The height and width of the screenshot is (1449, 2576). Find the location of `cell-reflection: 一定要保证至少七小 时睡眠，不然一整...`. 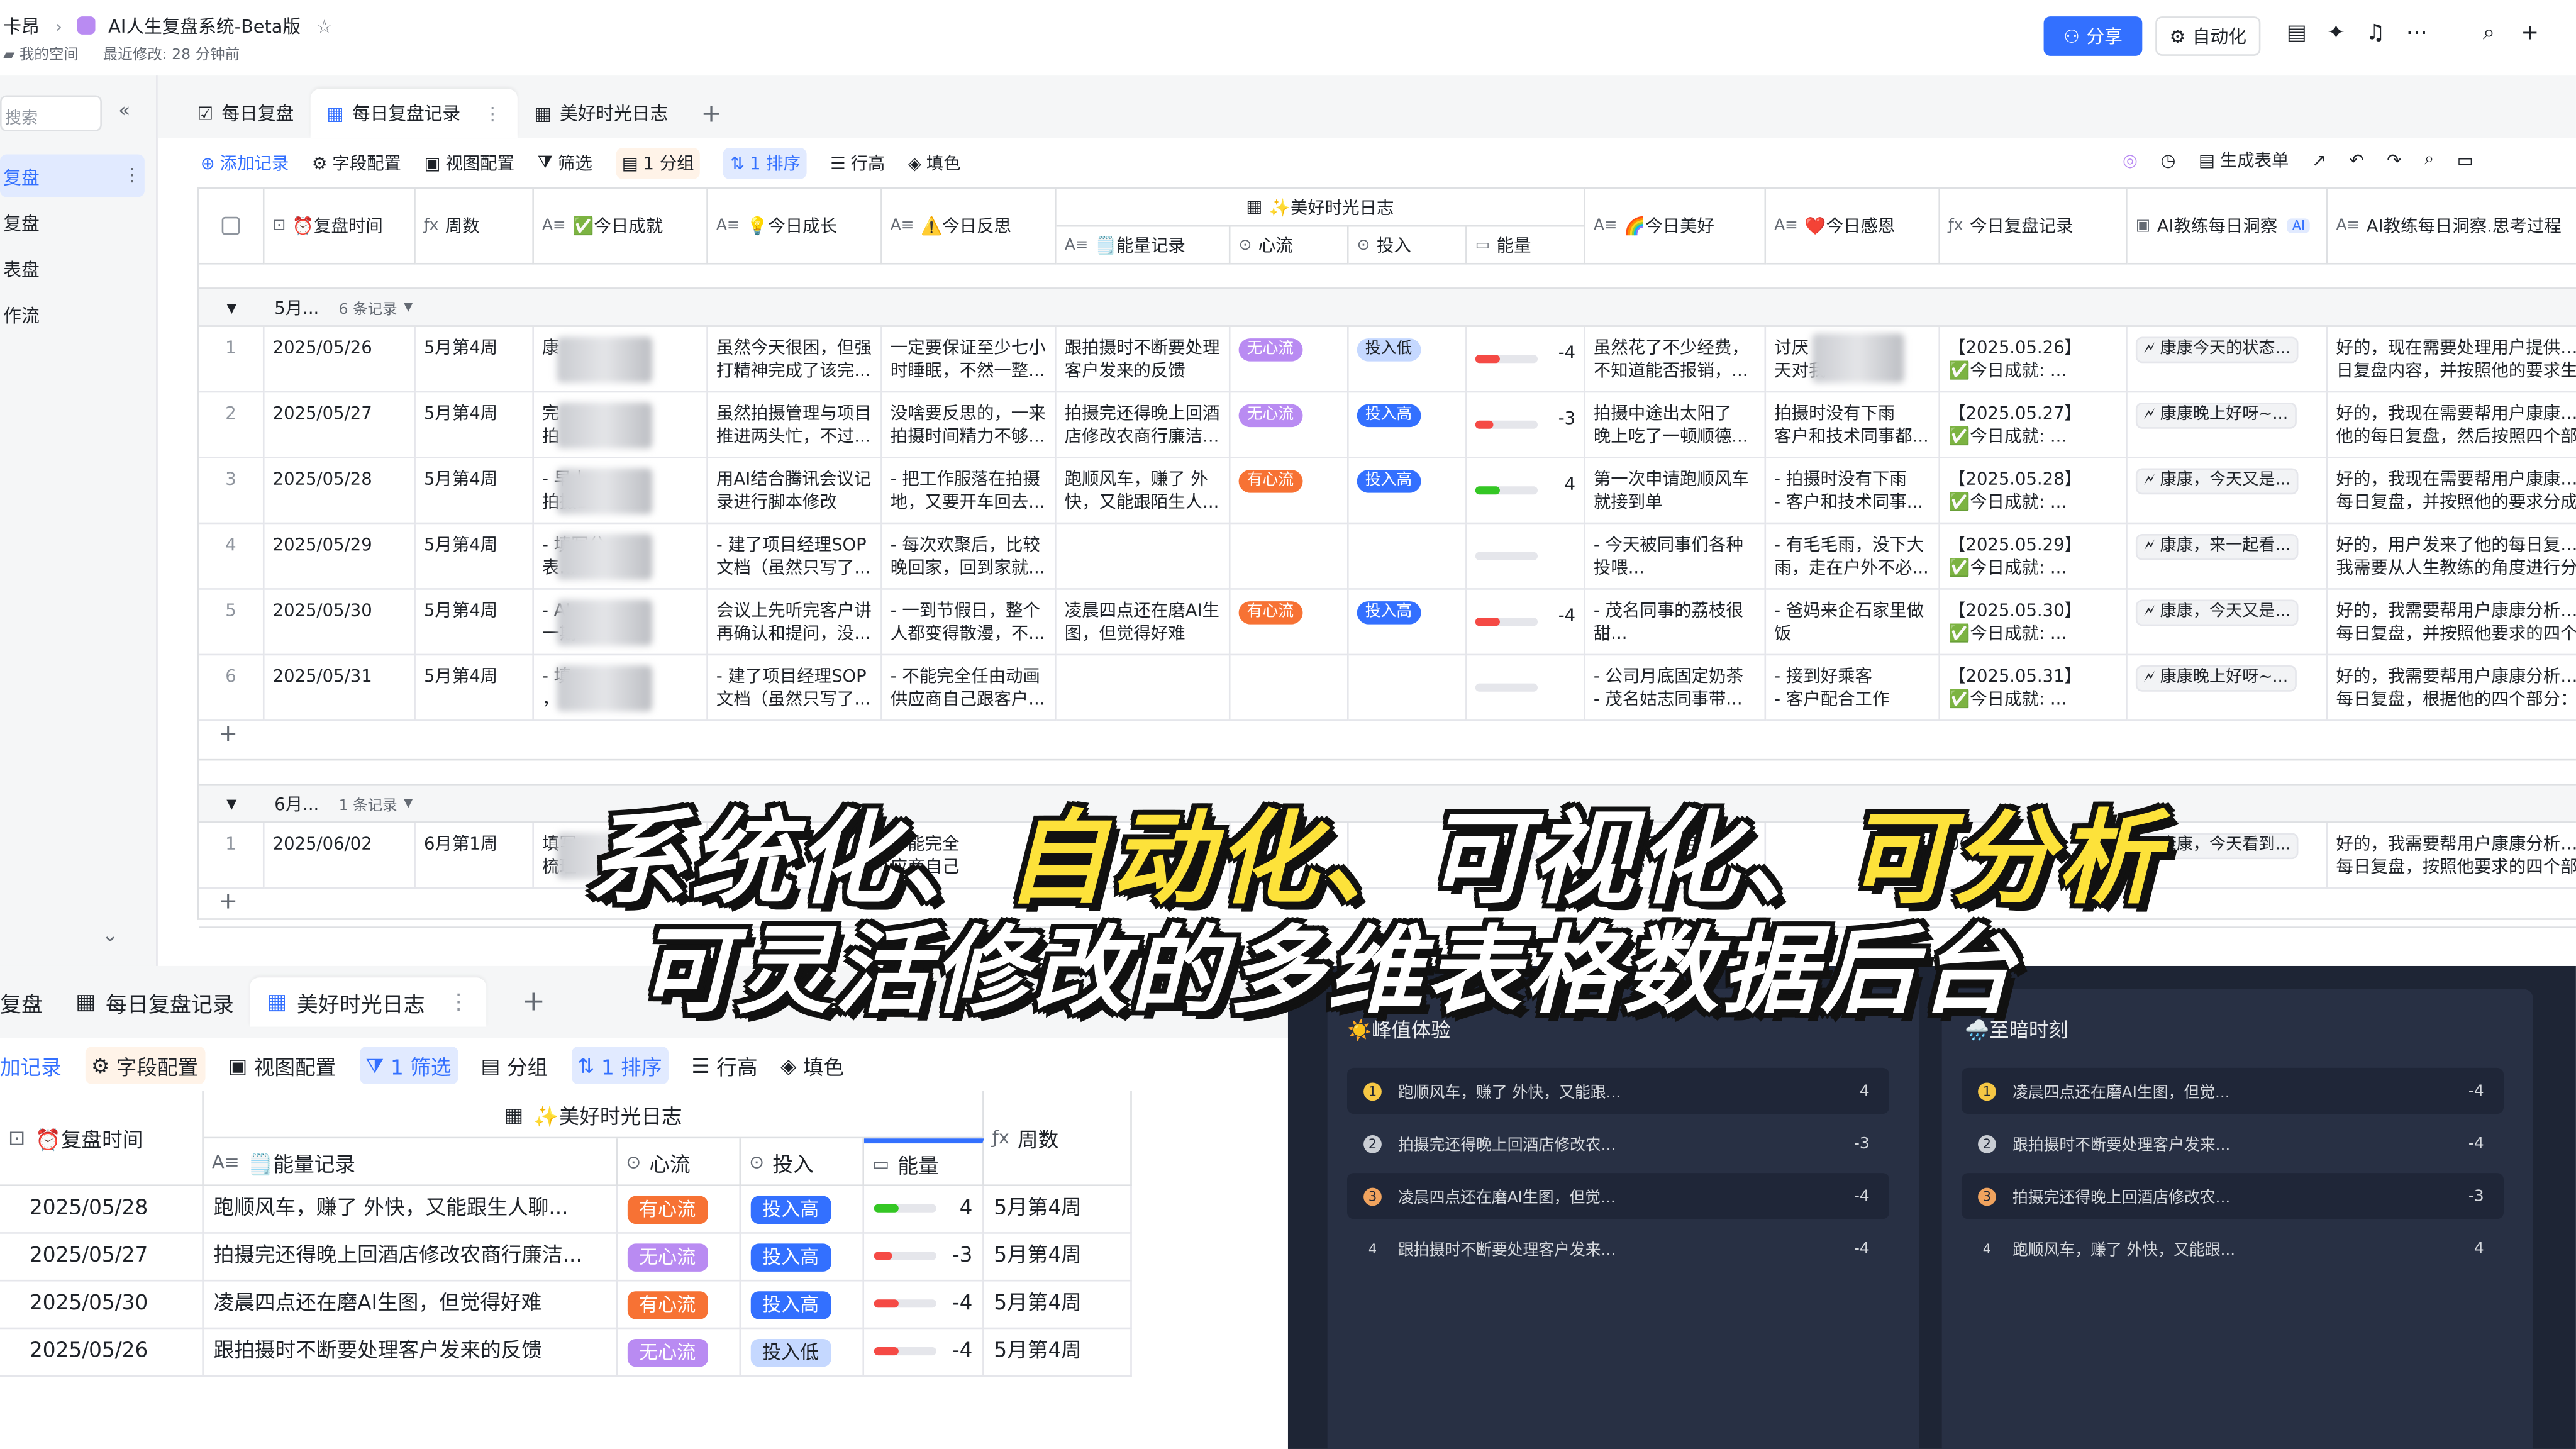

cell-reflection: 一定要保证至少七小 时睡眠，不然一整... is located at coordinates (969, 359).